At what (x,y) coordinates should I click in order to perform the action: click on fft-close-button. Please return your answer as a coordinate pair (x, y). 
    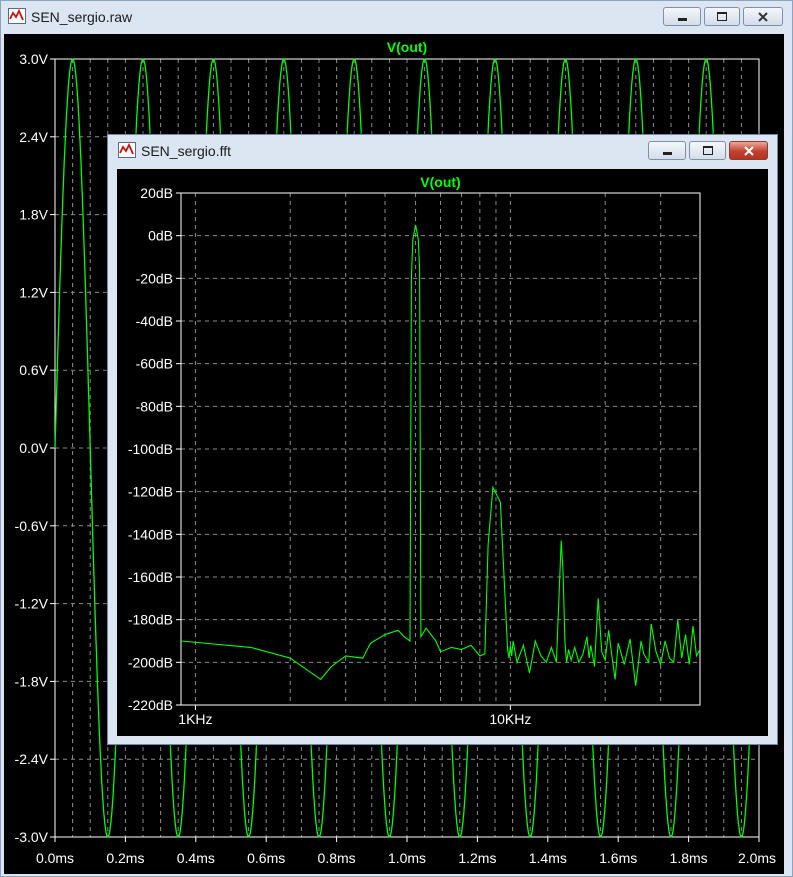
    Looking at the image, I should click on (748, 150).